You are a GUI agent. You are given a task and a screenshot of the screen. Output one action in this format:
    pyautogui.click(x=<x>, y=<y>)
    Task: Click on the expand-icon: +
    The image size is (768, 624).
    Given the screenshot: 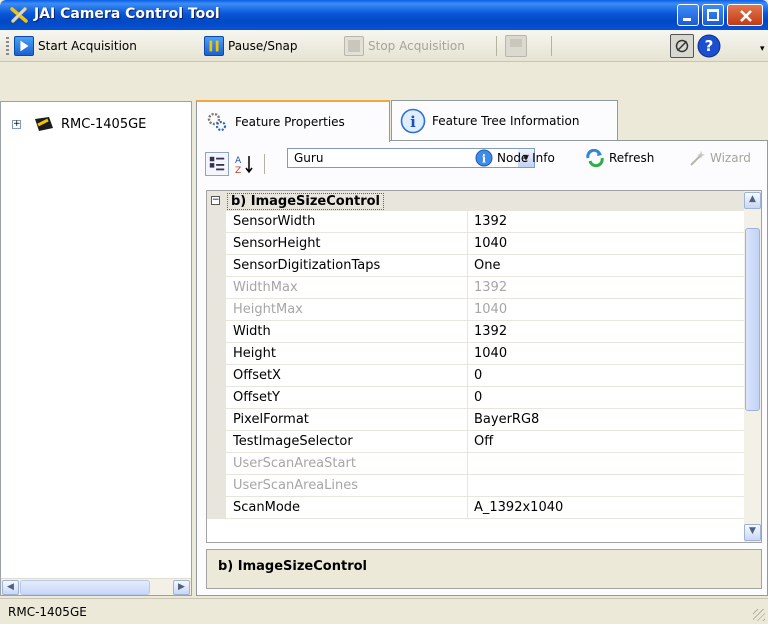 What is the action you would take?
    pyautogui.click(x=16, y=124)
    